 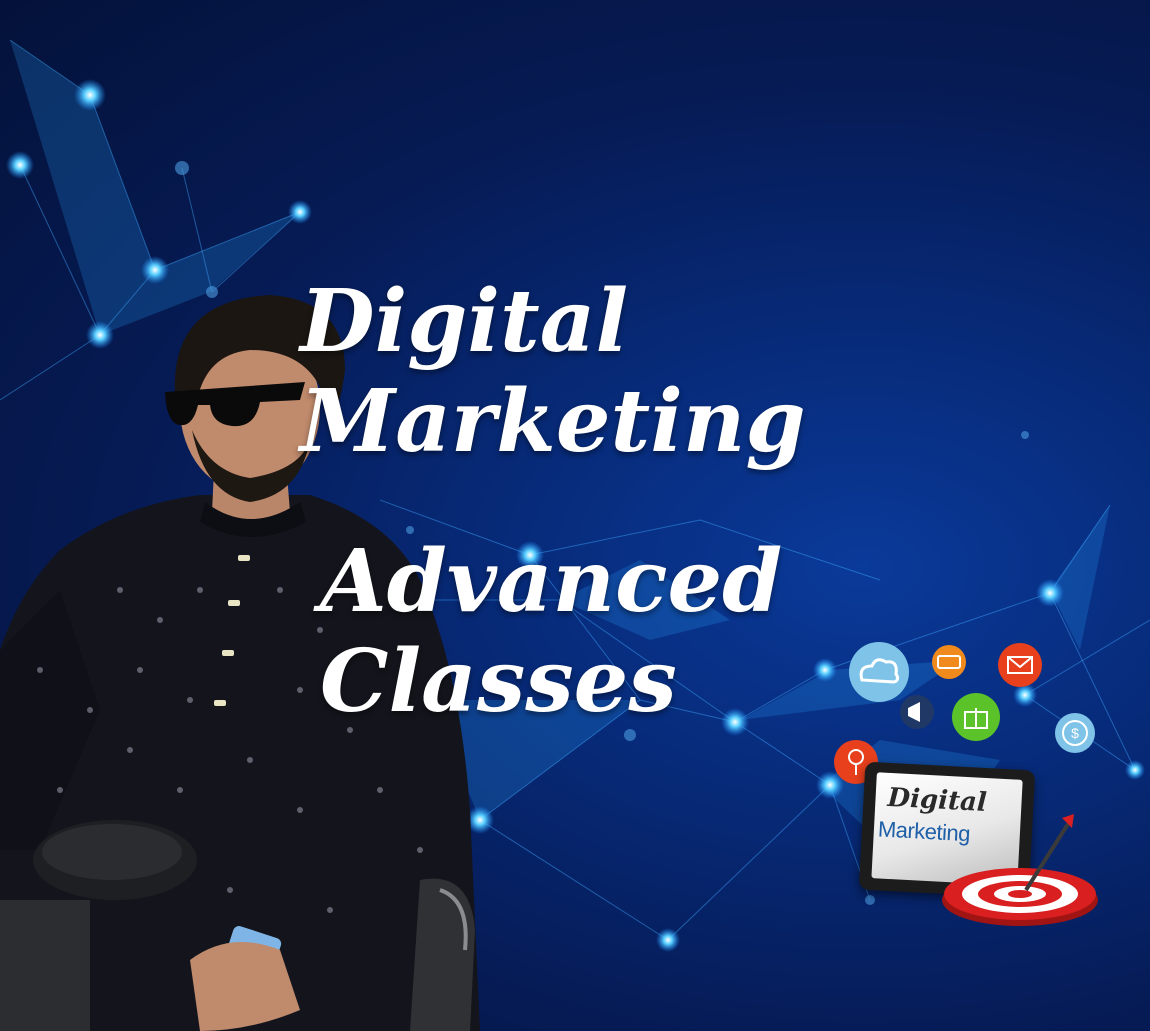 What do you see at coordinates (1020, 870) in the screenshot?
I see `target-icon` at bounding box center [1020, 870].